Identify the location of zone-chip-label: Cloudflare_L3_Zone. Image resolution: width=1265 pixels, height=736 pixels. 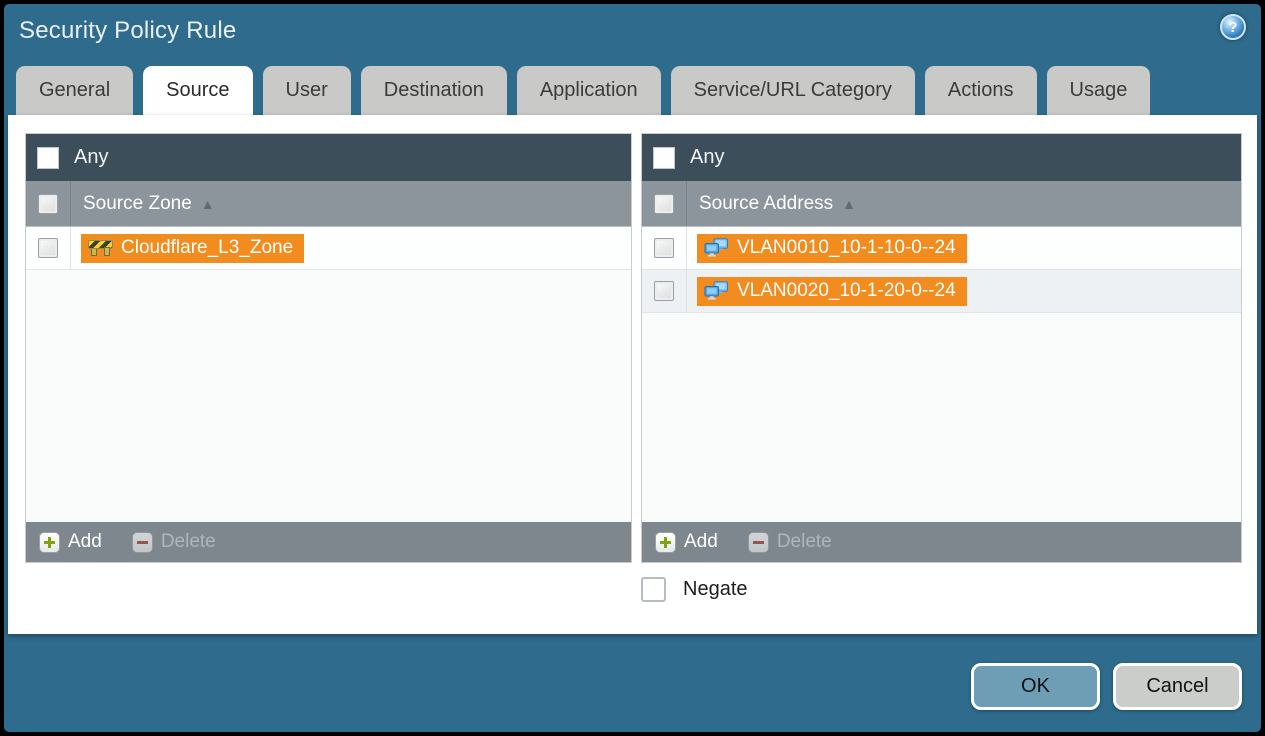
(207, 247).